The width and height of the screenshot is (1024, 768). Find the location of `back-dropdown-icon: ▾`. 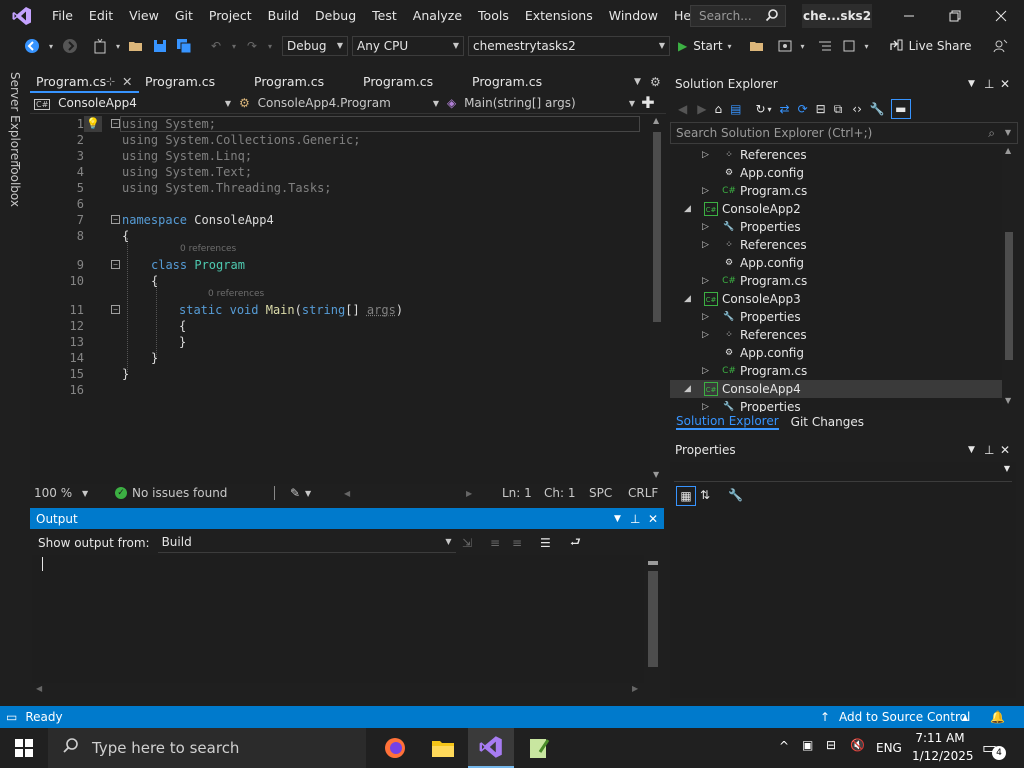

back-dropdown-icon: ▾ is located at coordinates (51, 46).